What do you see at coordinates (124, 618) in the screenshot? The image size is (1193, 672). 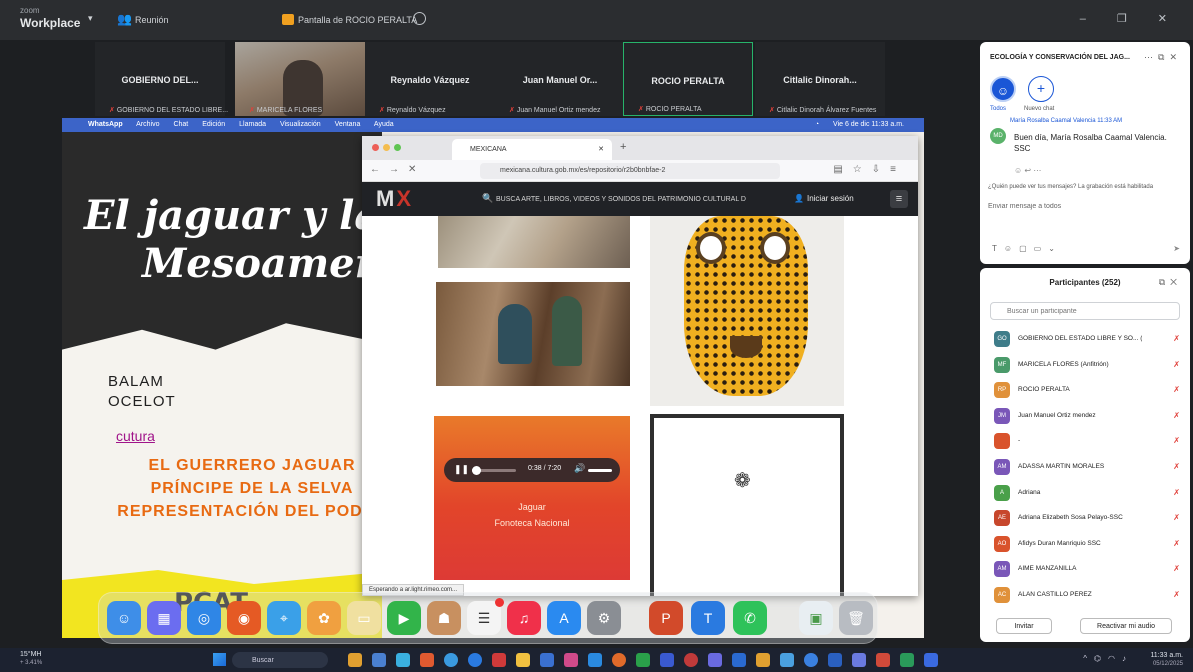 I see `finder-icon: ☺` at bounding box center [124, 618].